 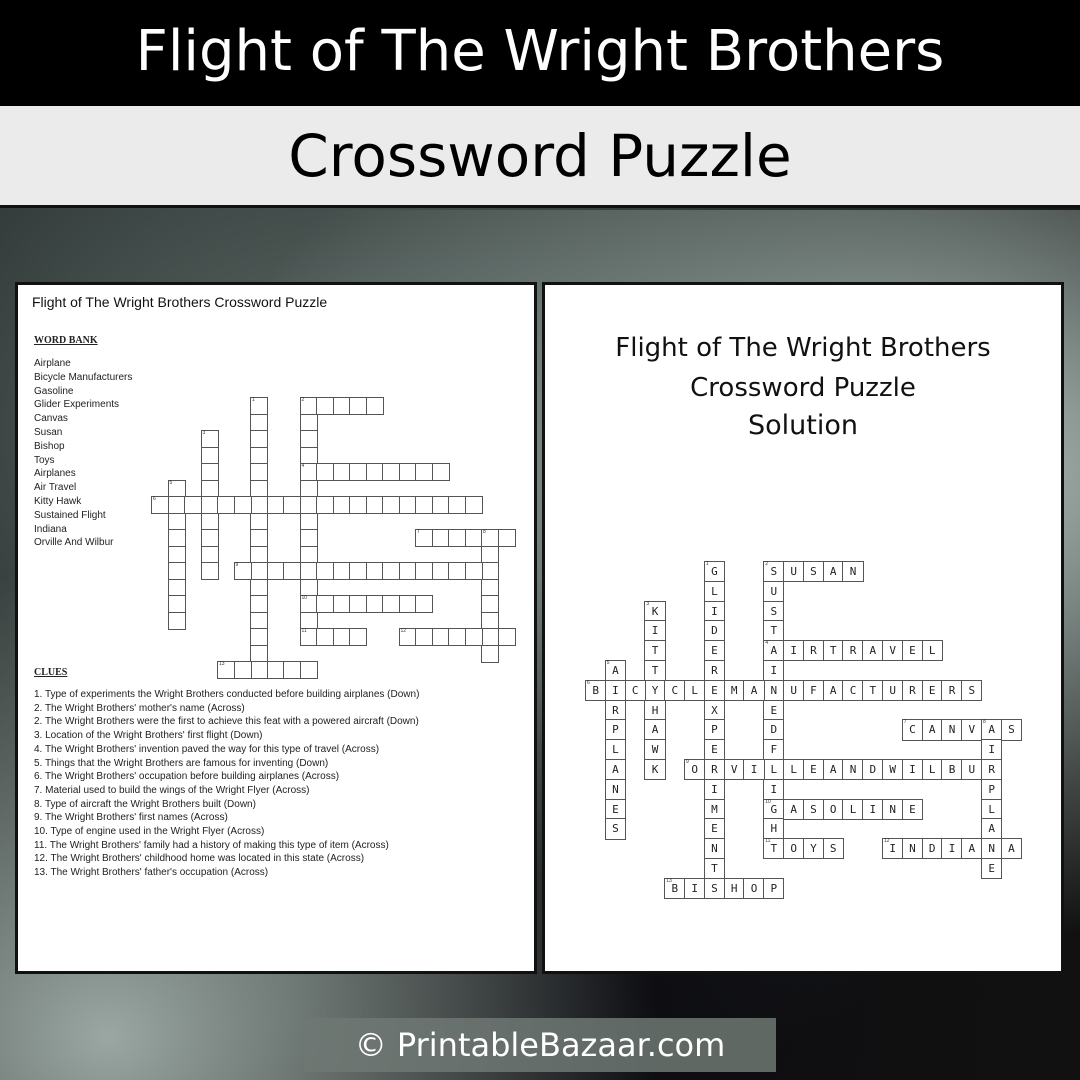 I want to click on crossword-cell: 5, so click(x=176, y=488).